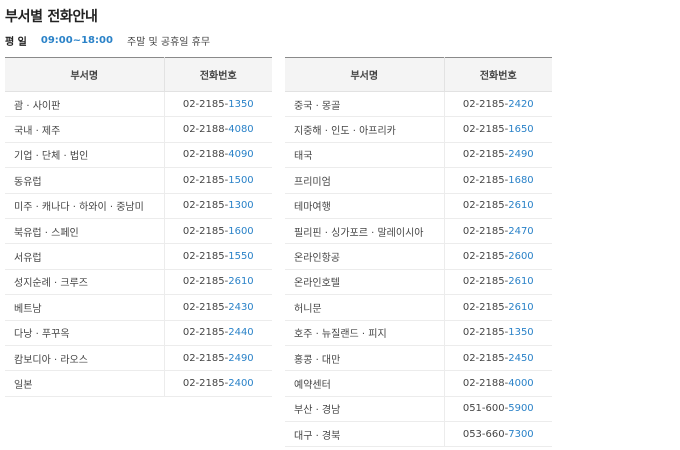  I want to click on phone-extension: 2600, so click(521, 257).